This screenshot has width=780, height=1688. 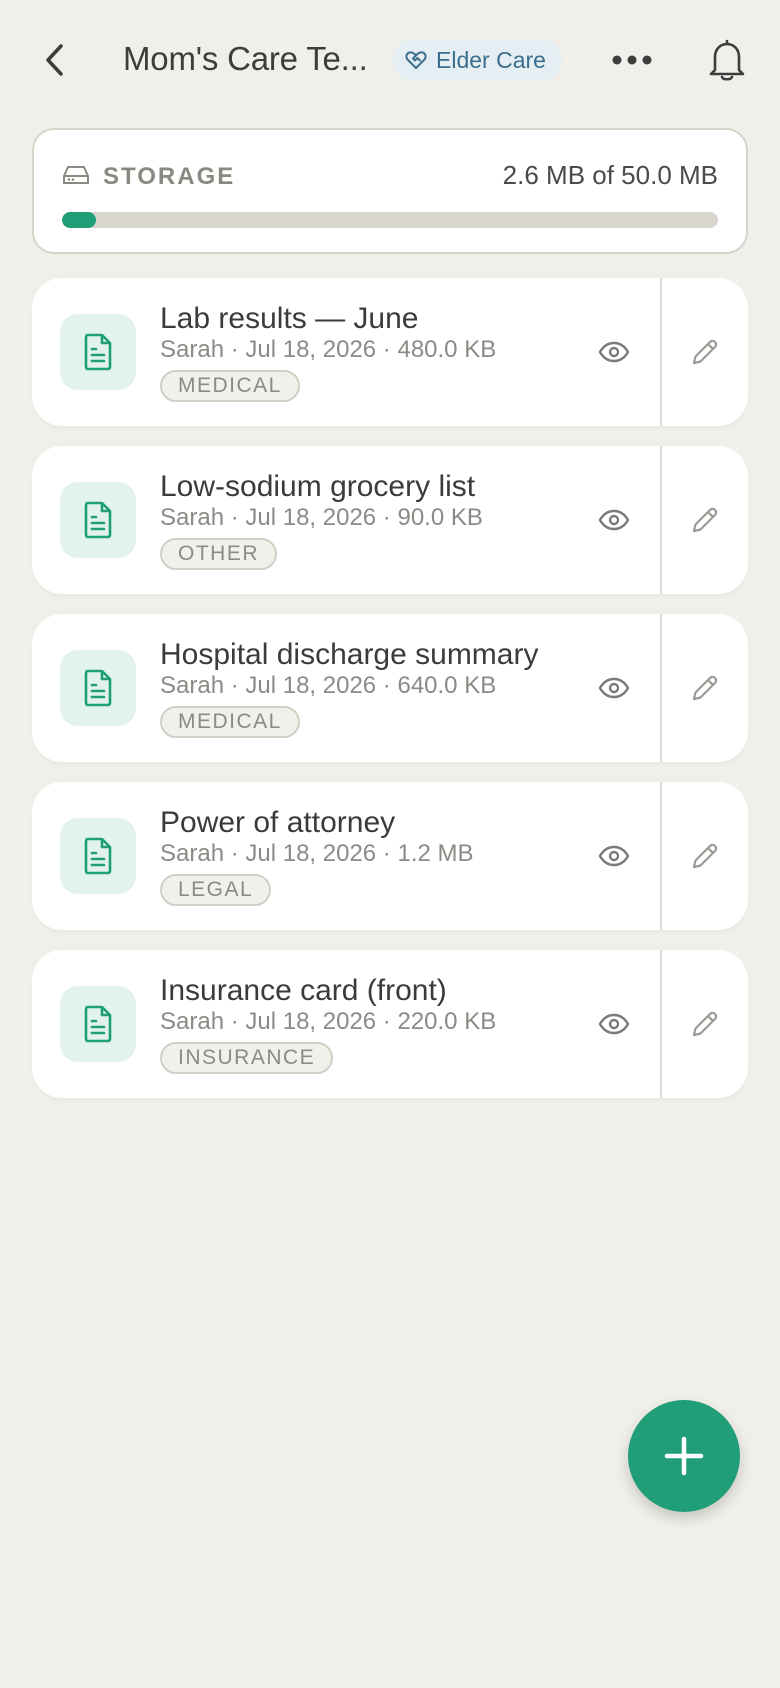 What do you see at coordinates (247, 1058) in the screenshot?
I see `document-category-tag: INSURANCE` at bounding box center [247, 1058].